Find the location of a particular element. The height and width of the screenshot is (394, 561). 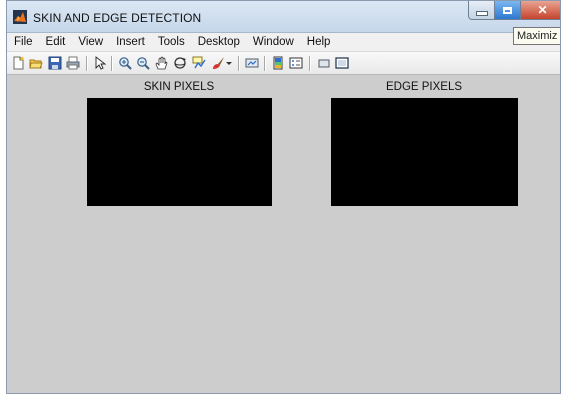

legend-icon is located at coordinates (296, 63).